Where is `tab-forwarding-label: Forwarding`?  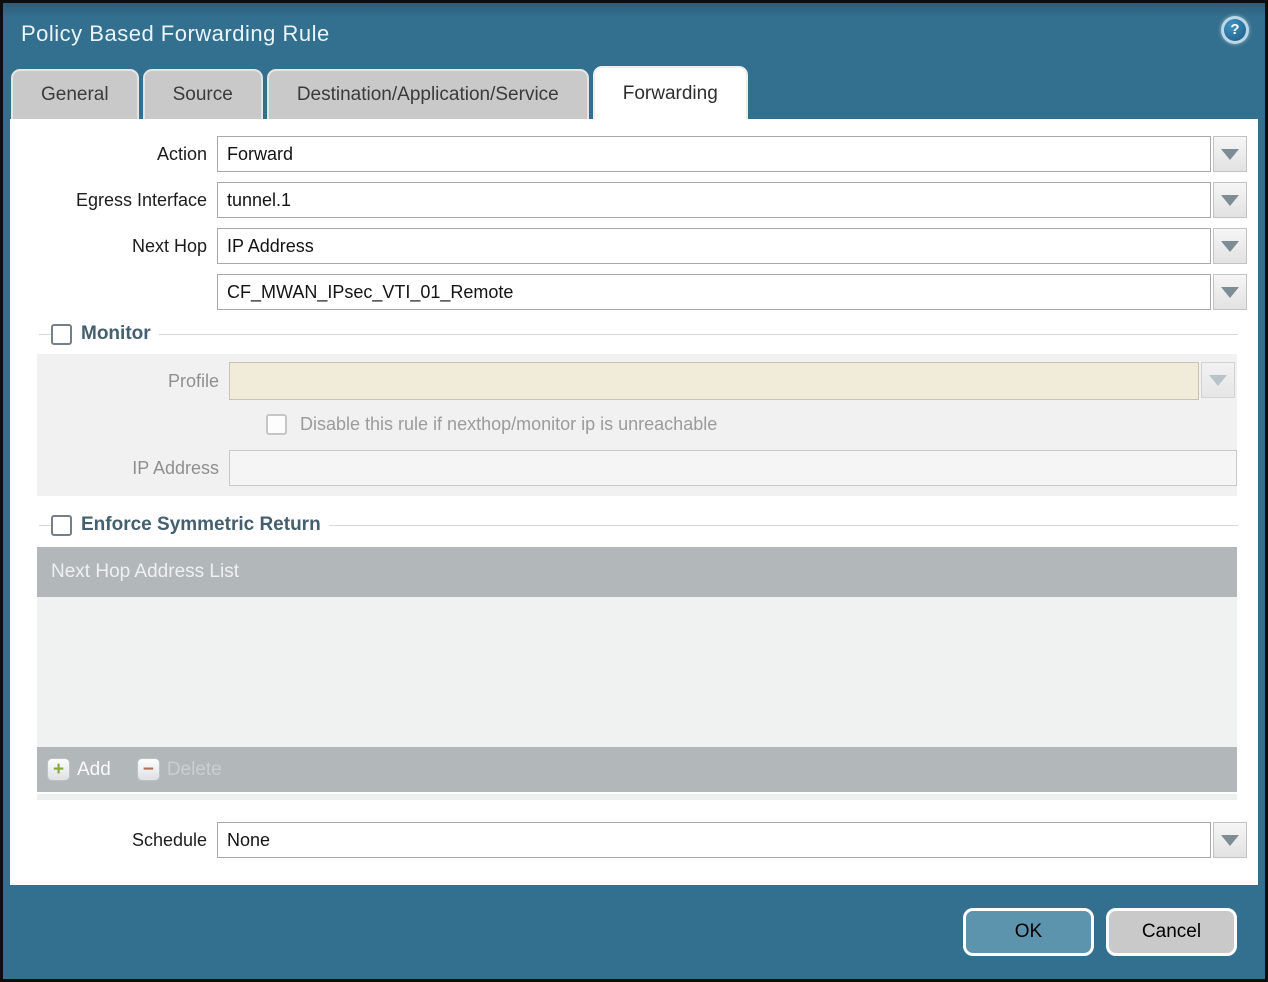
tab-forwarding-label: Forwarding is located at coordinates (670, 93).